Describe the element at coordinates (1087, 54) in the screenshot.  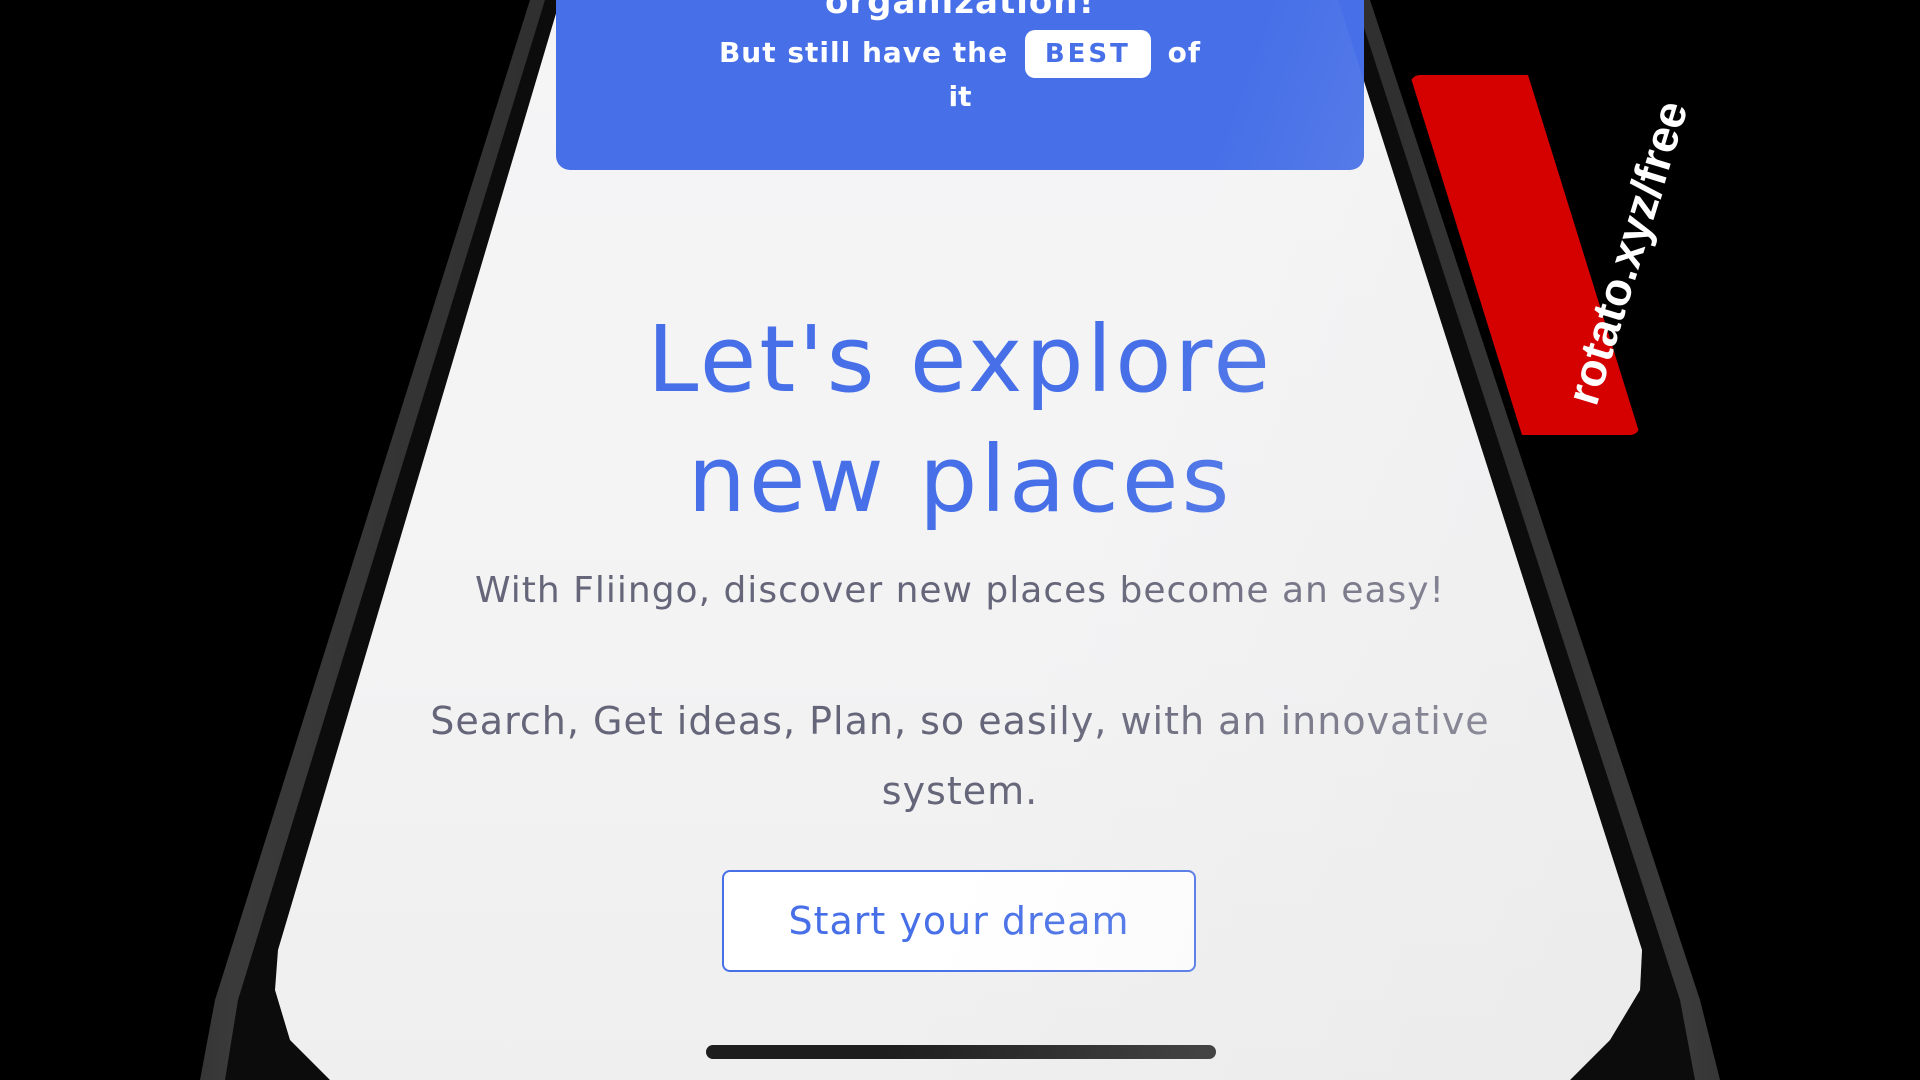
I see `best-badge: BEST` at that location.